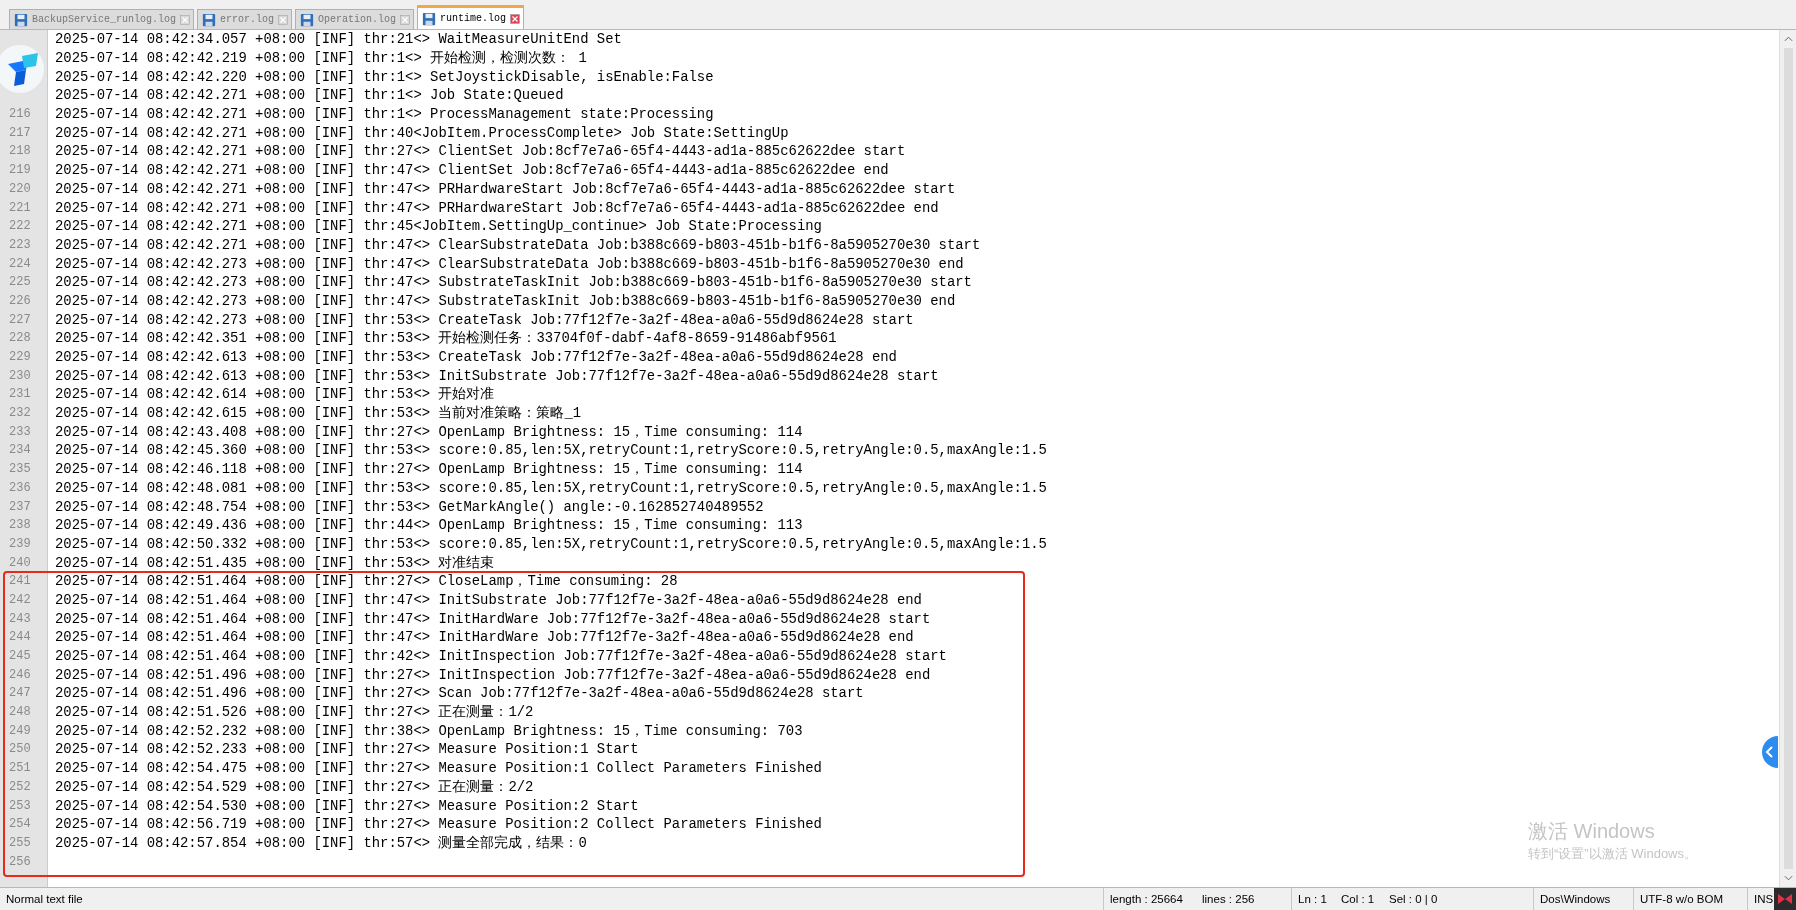 This screenshot has width=1796, height=910. What do you see at coordinates (550, 450) in the screenshot?
I see `log-line: 2025-07-14 08:42:45.360 +08:00 [INF] thr:53<> score:0.85,len:5X,retryCount:1,retryScore:0.5,retryAngle:0.5,maxAngle:1.5` at bounding box center [550, 450].